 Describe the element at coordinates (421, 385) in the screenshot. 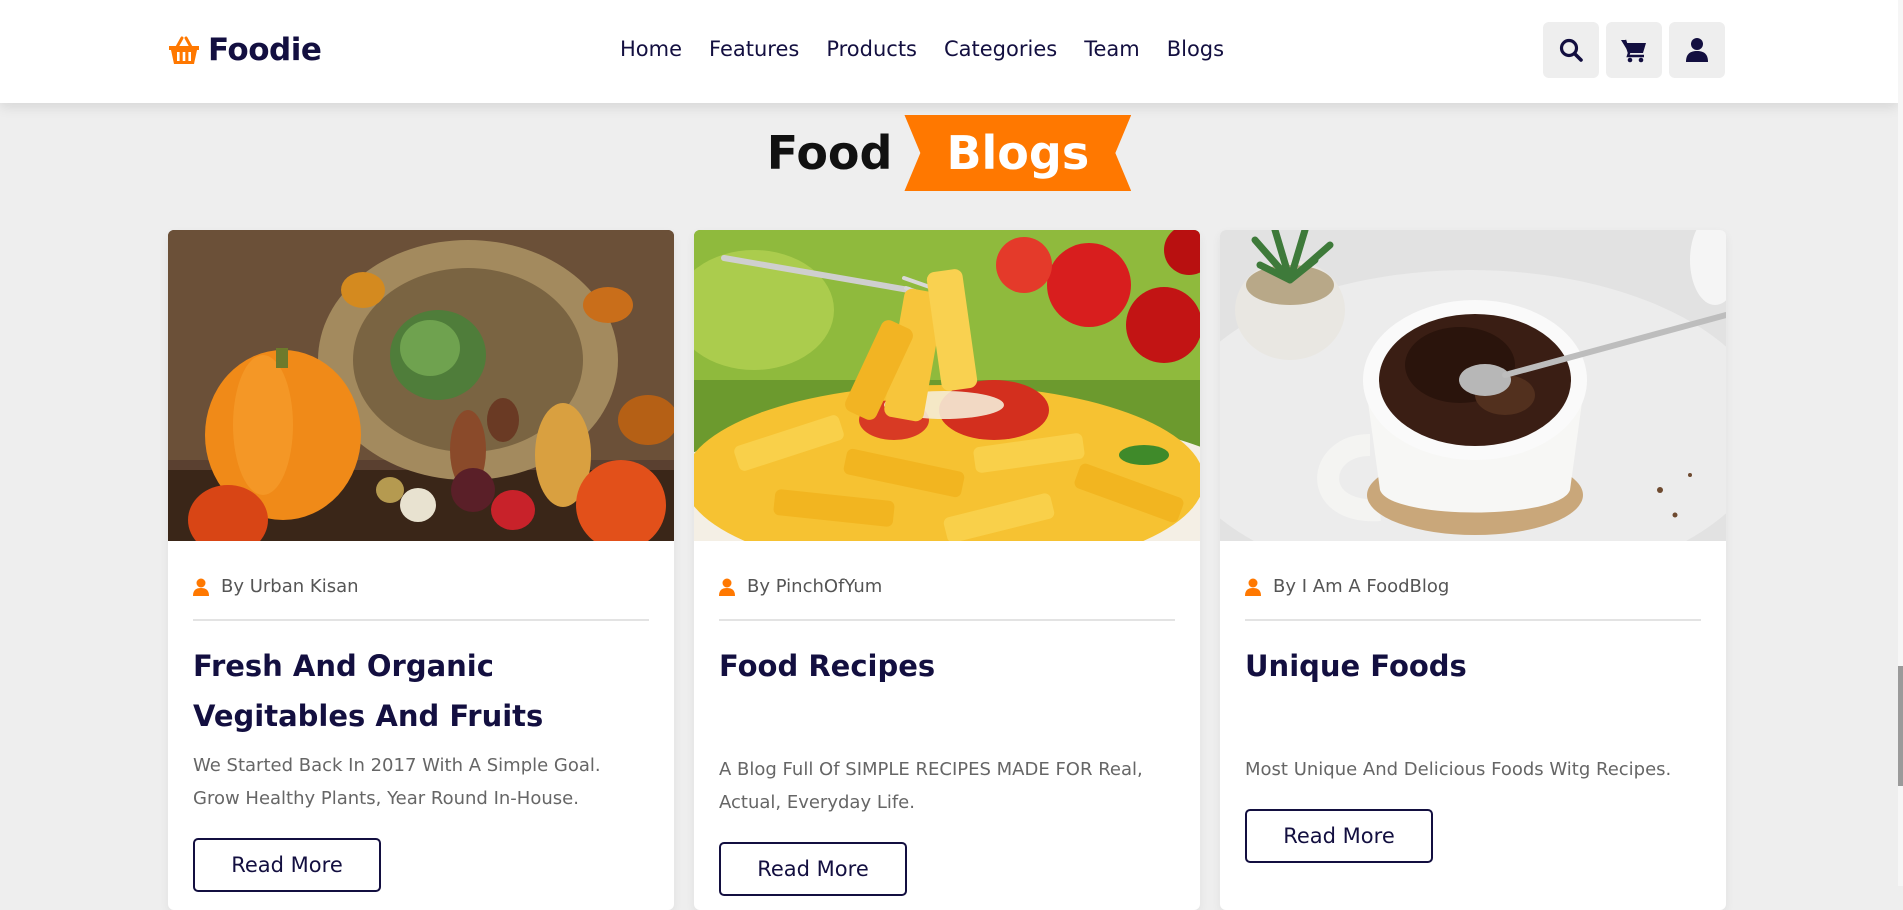

I see `vegetables-basket-image` at that location.